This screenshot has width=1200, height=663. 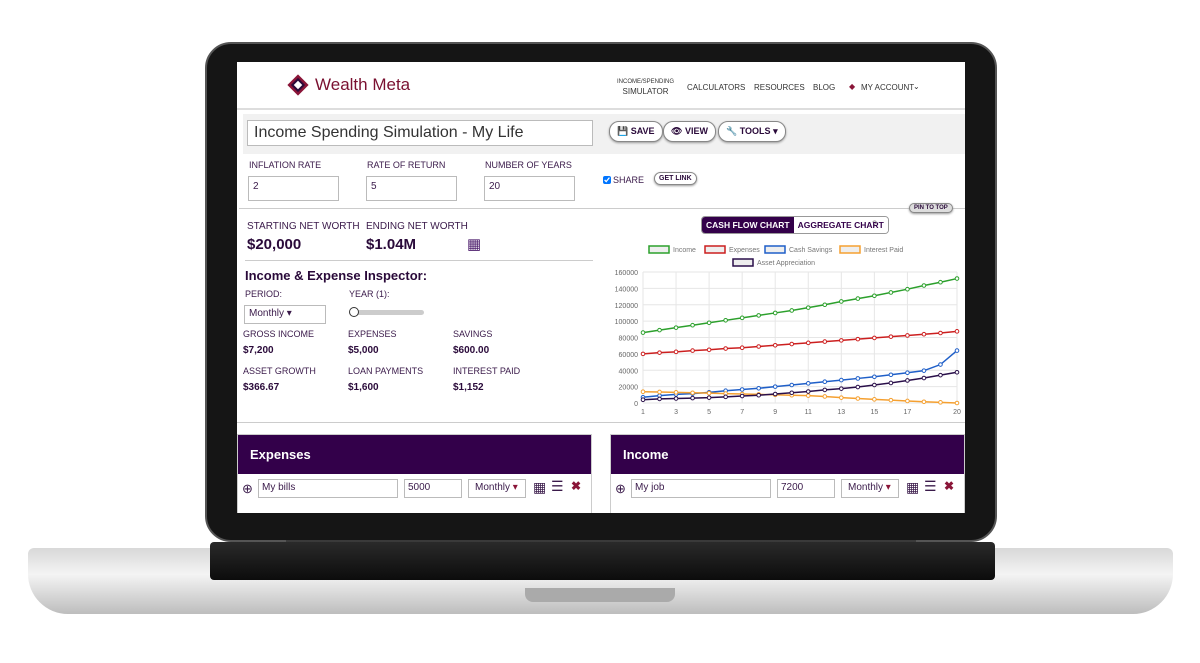 What do you see at coordinates (387, 312) in the screenshot?
I see `year-slider` at bounding box center [387, 312].